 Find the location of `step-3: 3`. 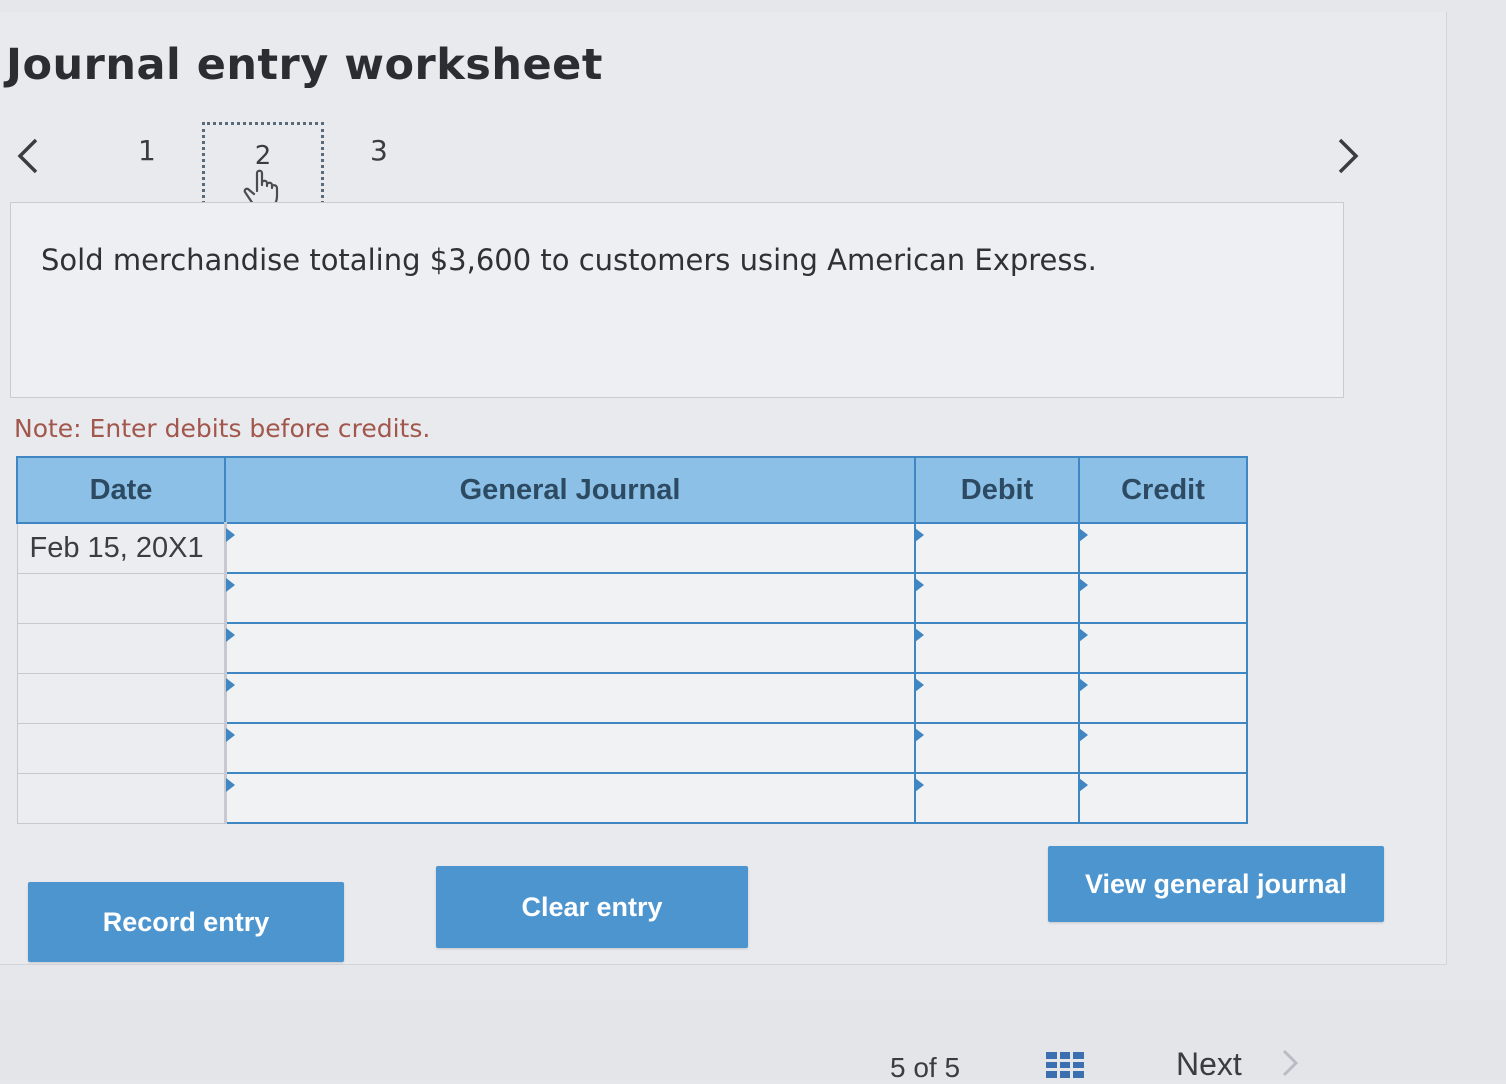

step-3: 3 is located at coordinates (379, 150).